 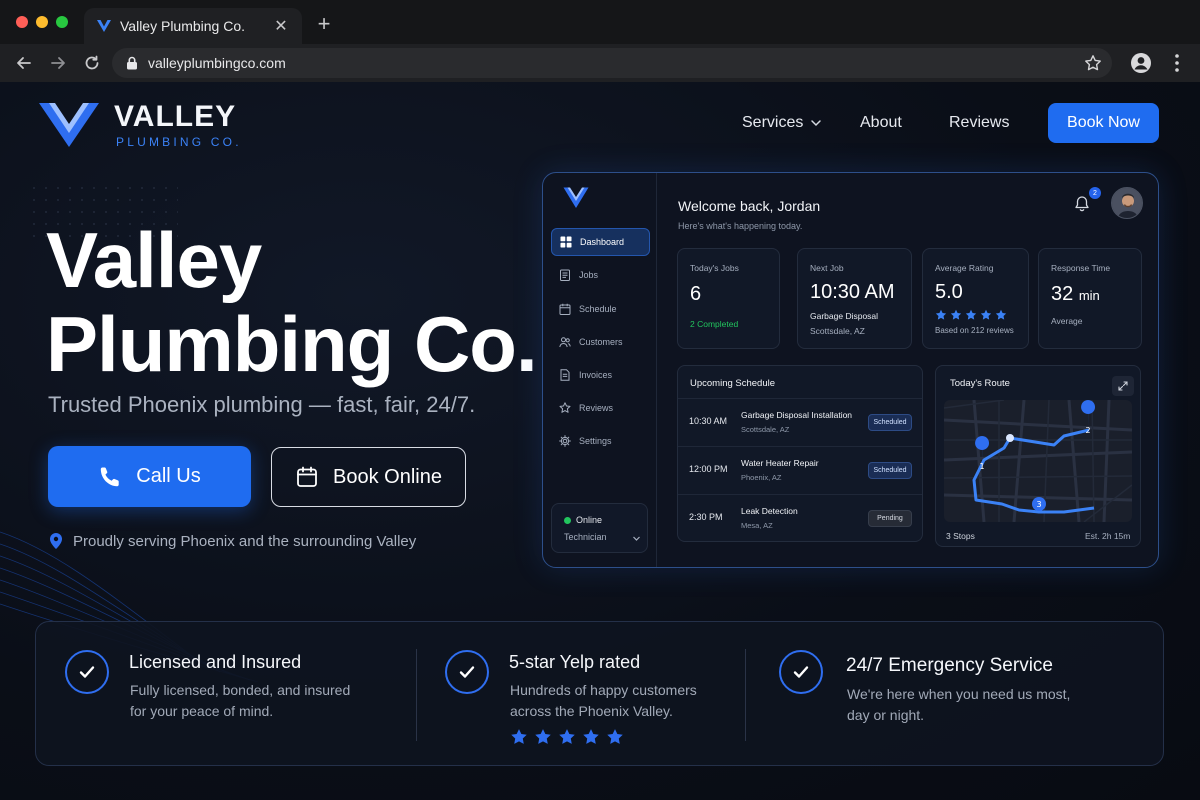 What do you see at coordinates (215, 662) in the screenshot?
I see `feature-title: Licensed and Insured` at bounding box center [215, 662].